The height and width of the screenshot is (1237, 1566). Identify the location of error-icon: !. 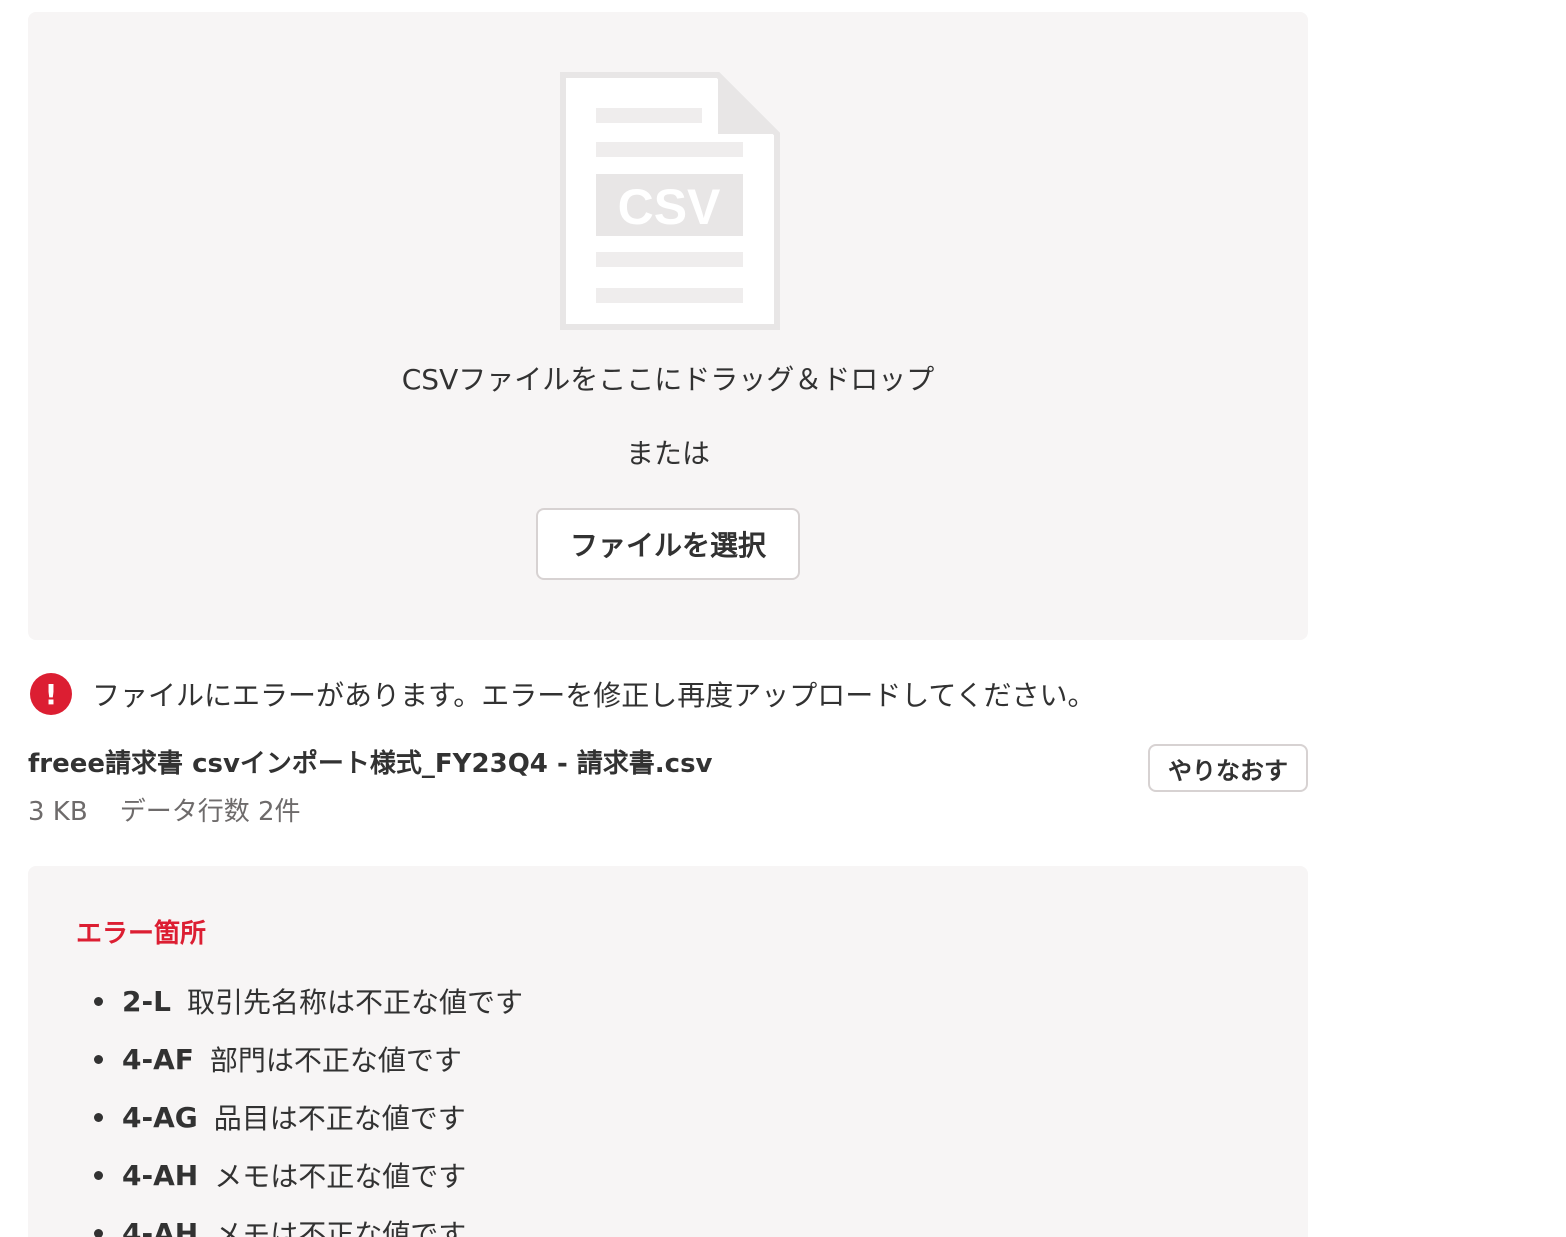
(51, 694).